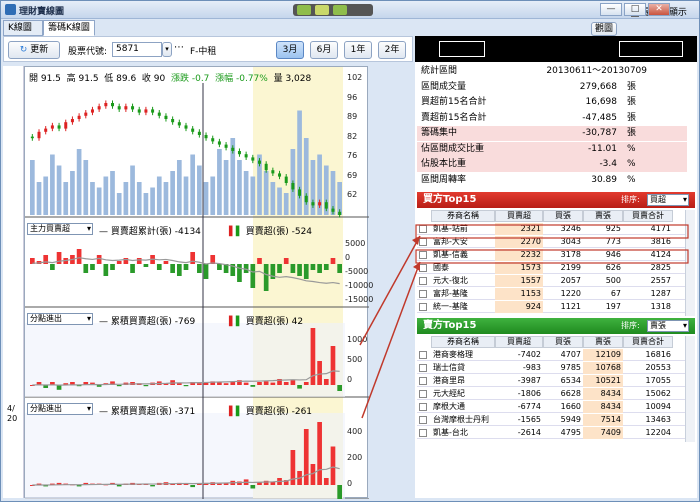 Image resolution: width=700 pixels, height=502 pixels. I want to click on tab-chip-kline: 籌碼K線圖, so click(69, 28).